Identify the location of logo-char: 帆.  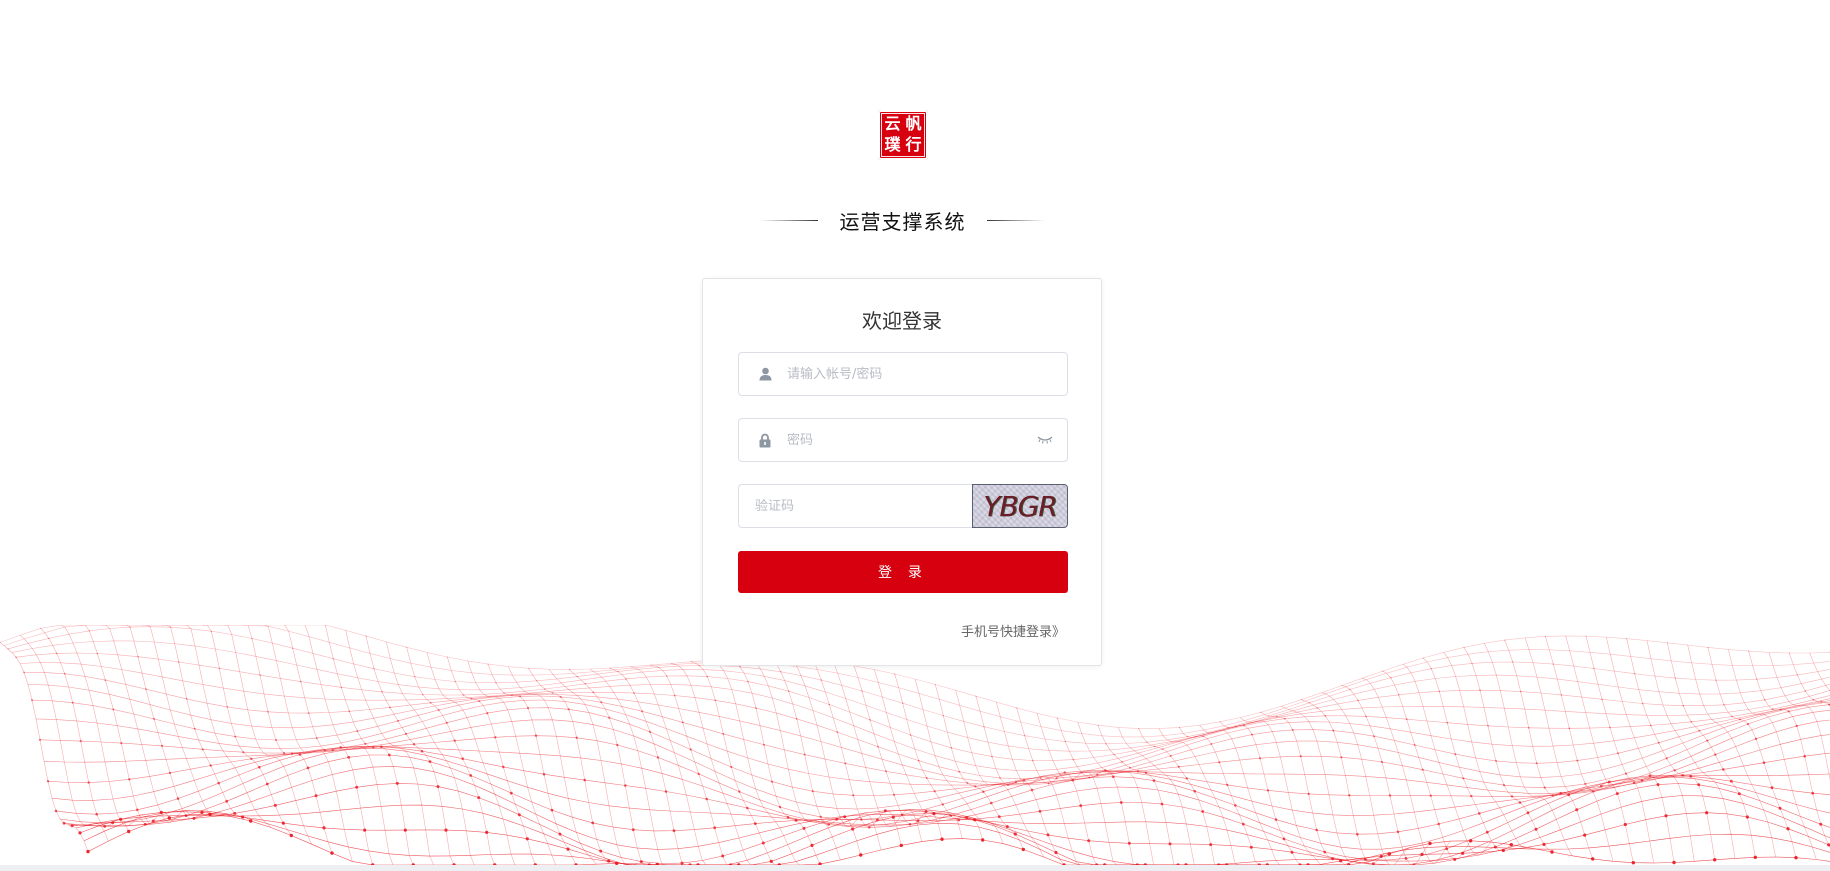
(913, 123).